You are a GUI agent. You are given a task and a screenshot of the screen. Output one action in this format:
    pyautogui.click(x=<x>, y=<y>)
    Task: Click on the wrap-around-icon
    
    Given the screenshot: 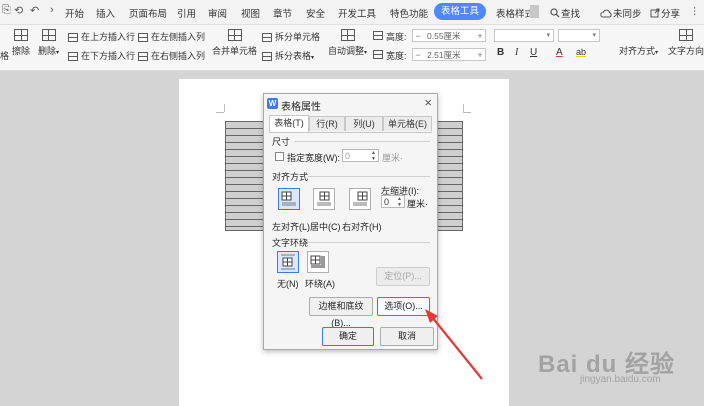 What is the action you would take?
    pyautogui.click(x=317, y=261)
    